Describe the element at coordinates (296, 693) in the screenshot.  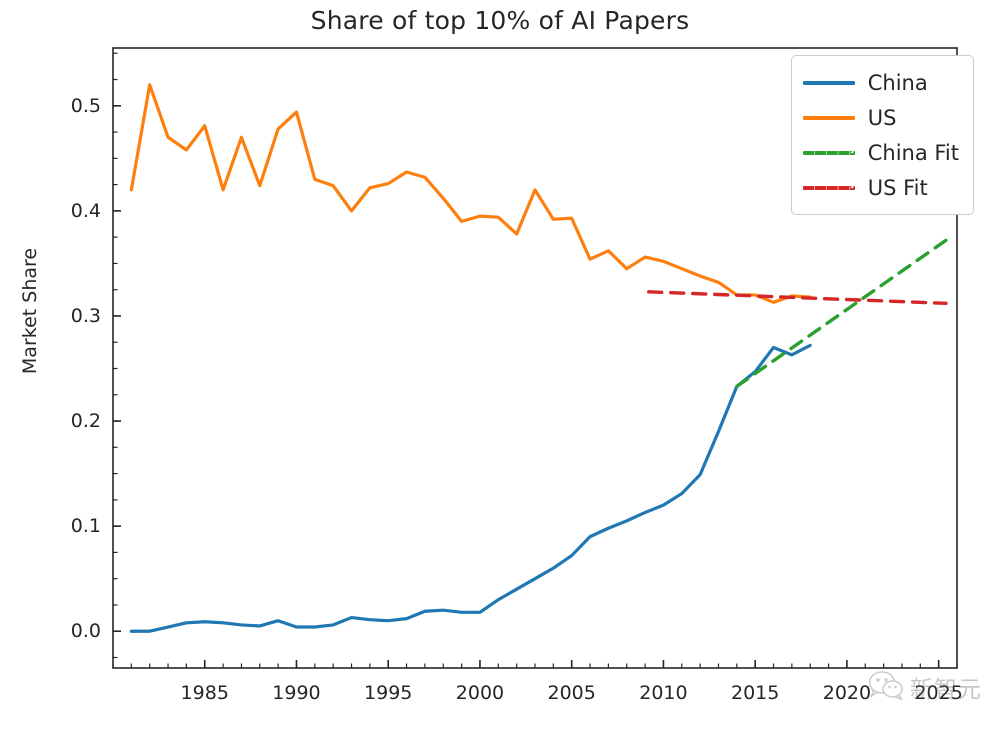
I see `x-tick-1990: 1990` at that location.